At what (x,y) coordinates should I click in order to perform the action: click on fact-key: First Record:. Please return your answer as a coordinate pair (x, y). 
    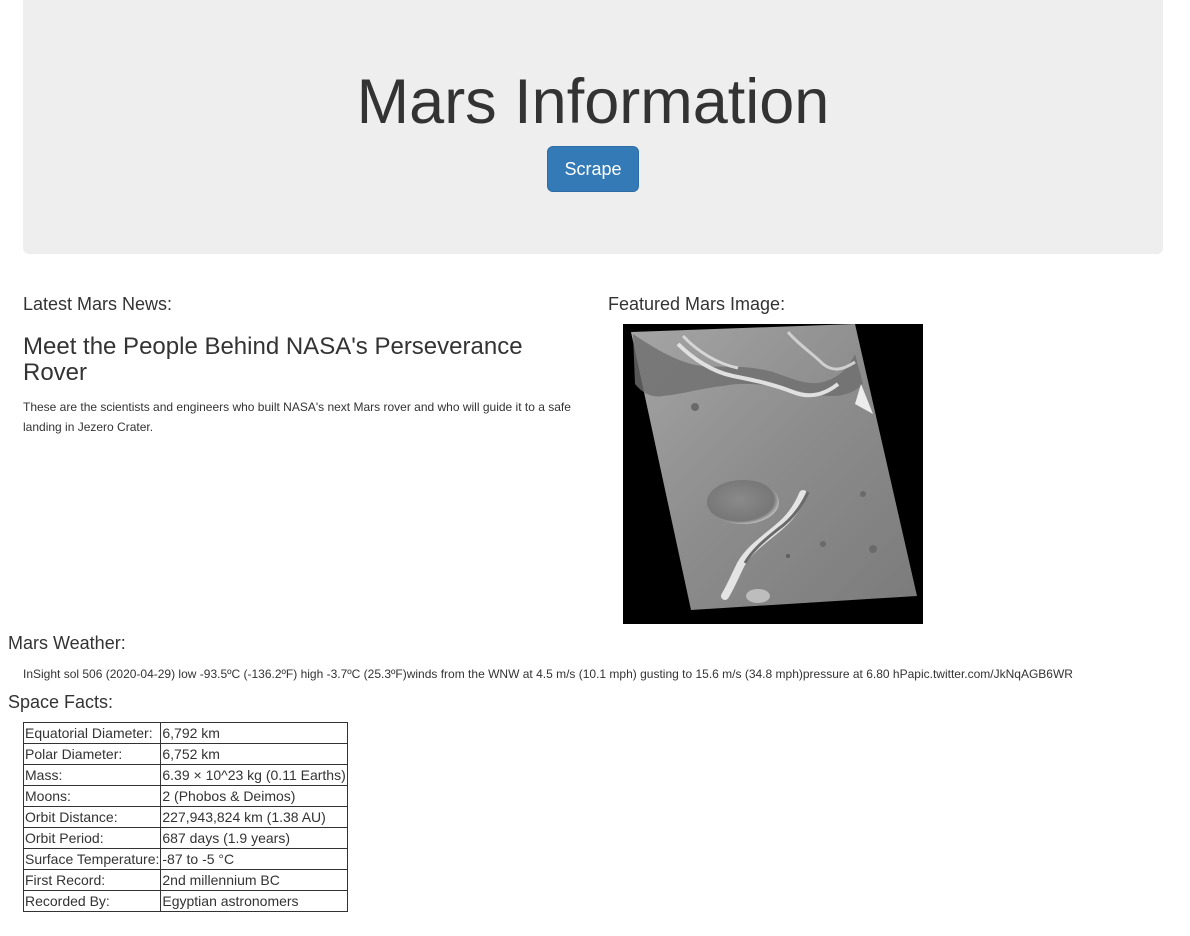
    Looking at the image, I should click on (92, 880).